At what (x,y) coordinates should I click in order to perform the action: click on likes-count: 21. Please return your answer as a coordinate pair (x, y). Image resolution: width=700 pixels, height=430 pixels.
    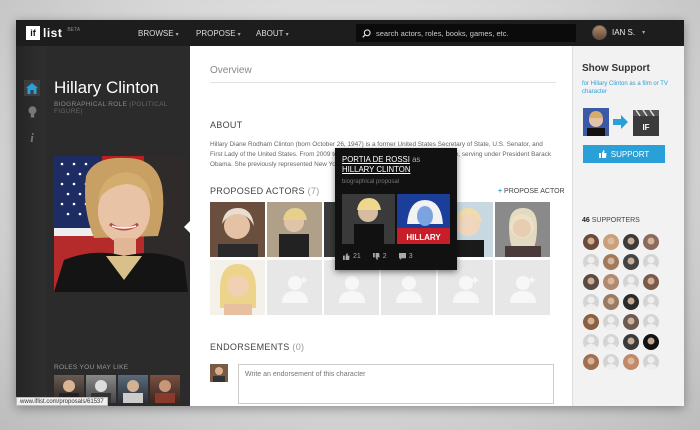
    Looking at the image, I should click on (357, 256).